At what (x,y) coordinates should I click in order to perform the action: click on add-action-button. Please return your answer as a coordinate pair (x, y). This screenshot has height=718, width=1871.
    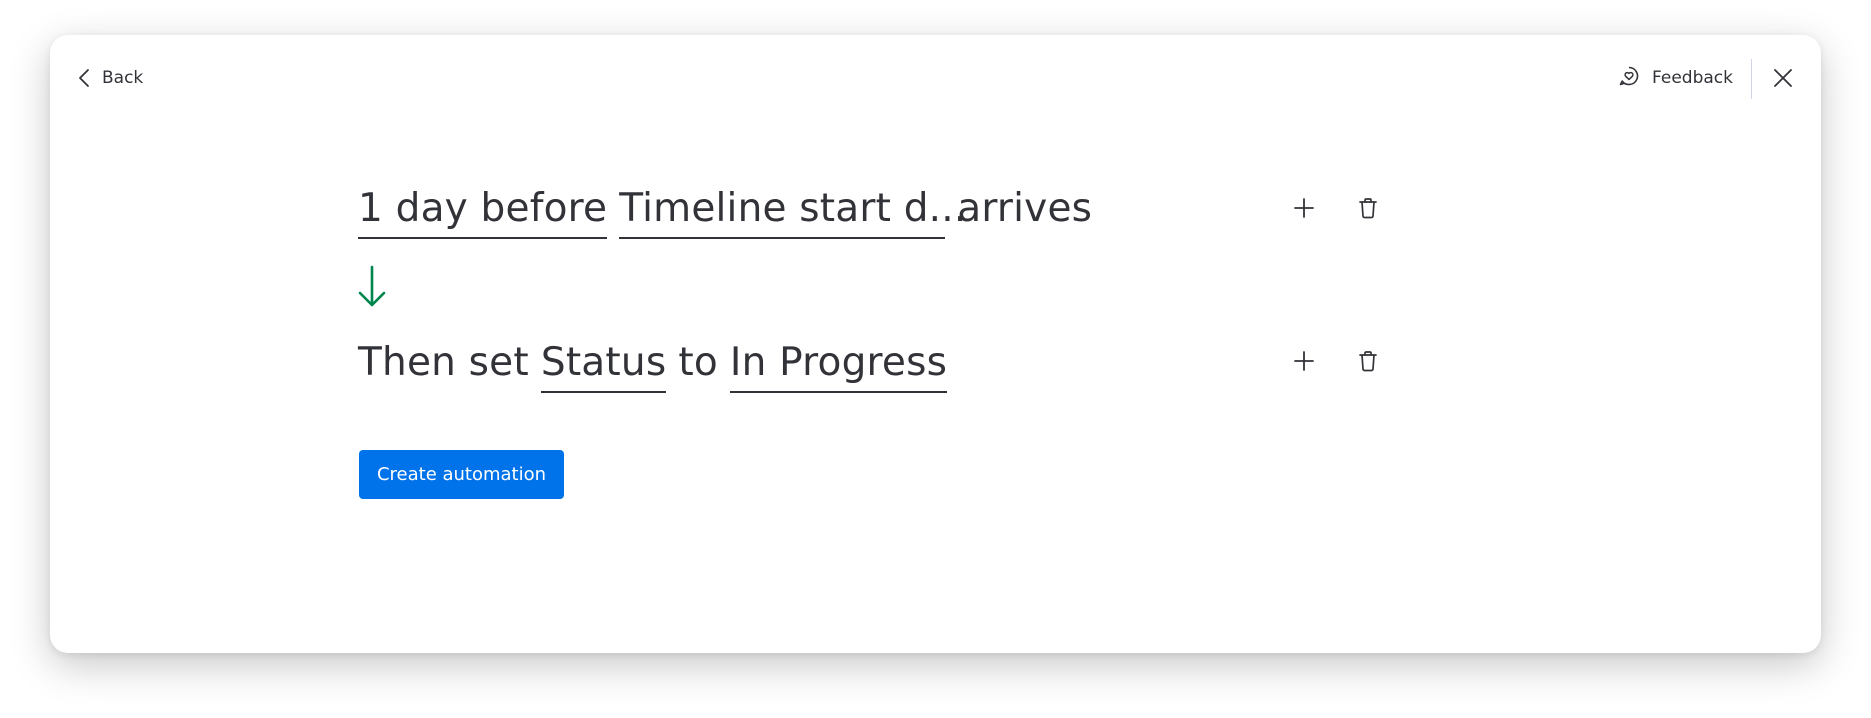
    Looking at the image, I should click on (1304, 363).